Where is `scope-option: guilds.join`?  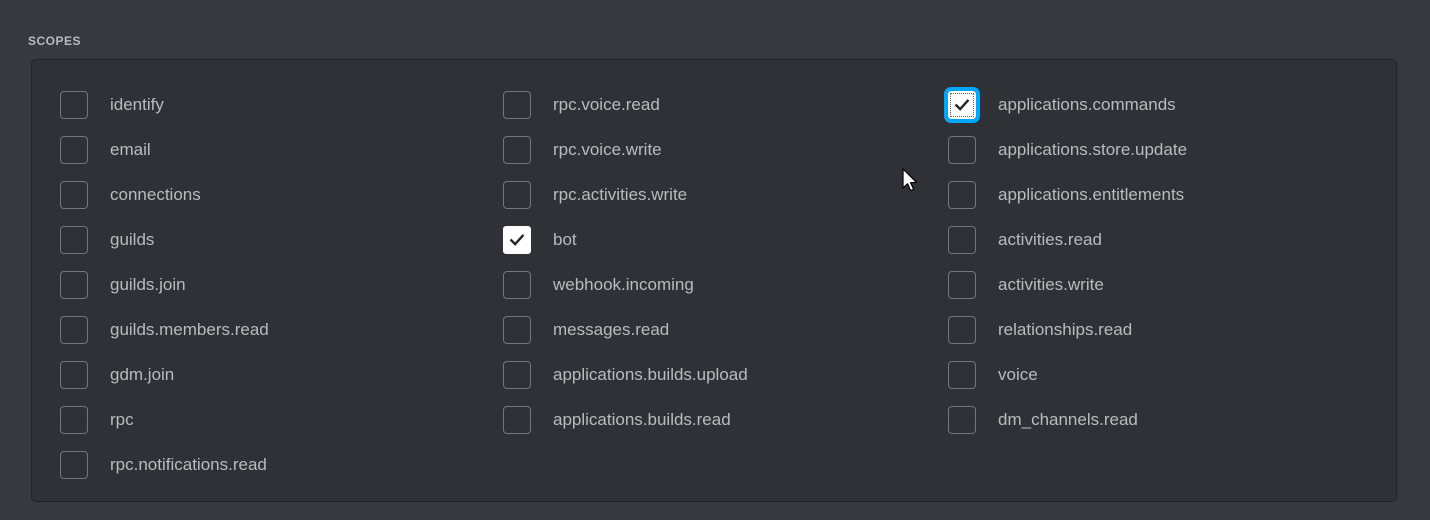 scope-option: guilds.join is located at coordinates (123, 285).